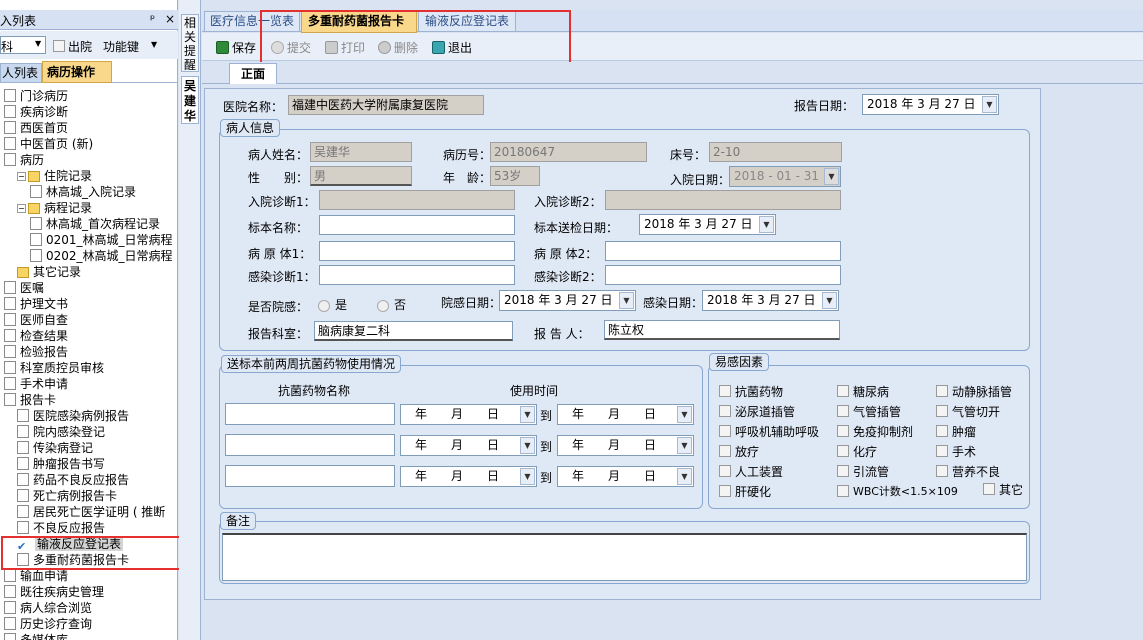  I want to click on tree-item: 西医首页, so click(36, 128).